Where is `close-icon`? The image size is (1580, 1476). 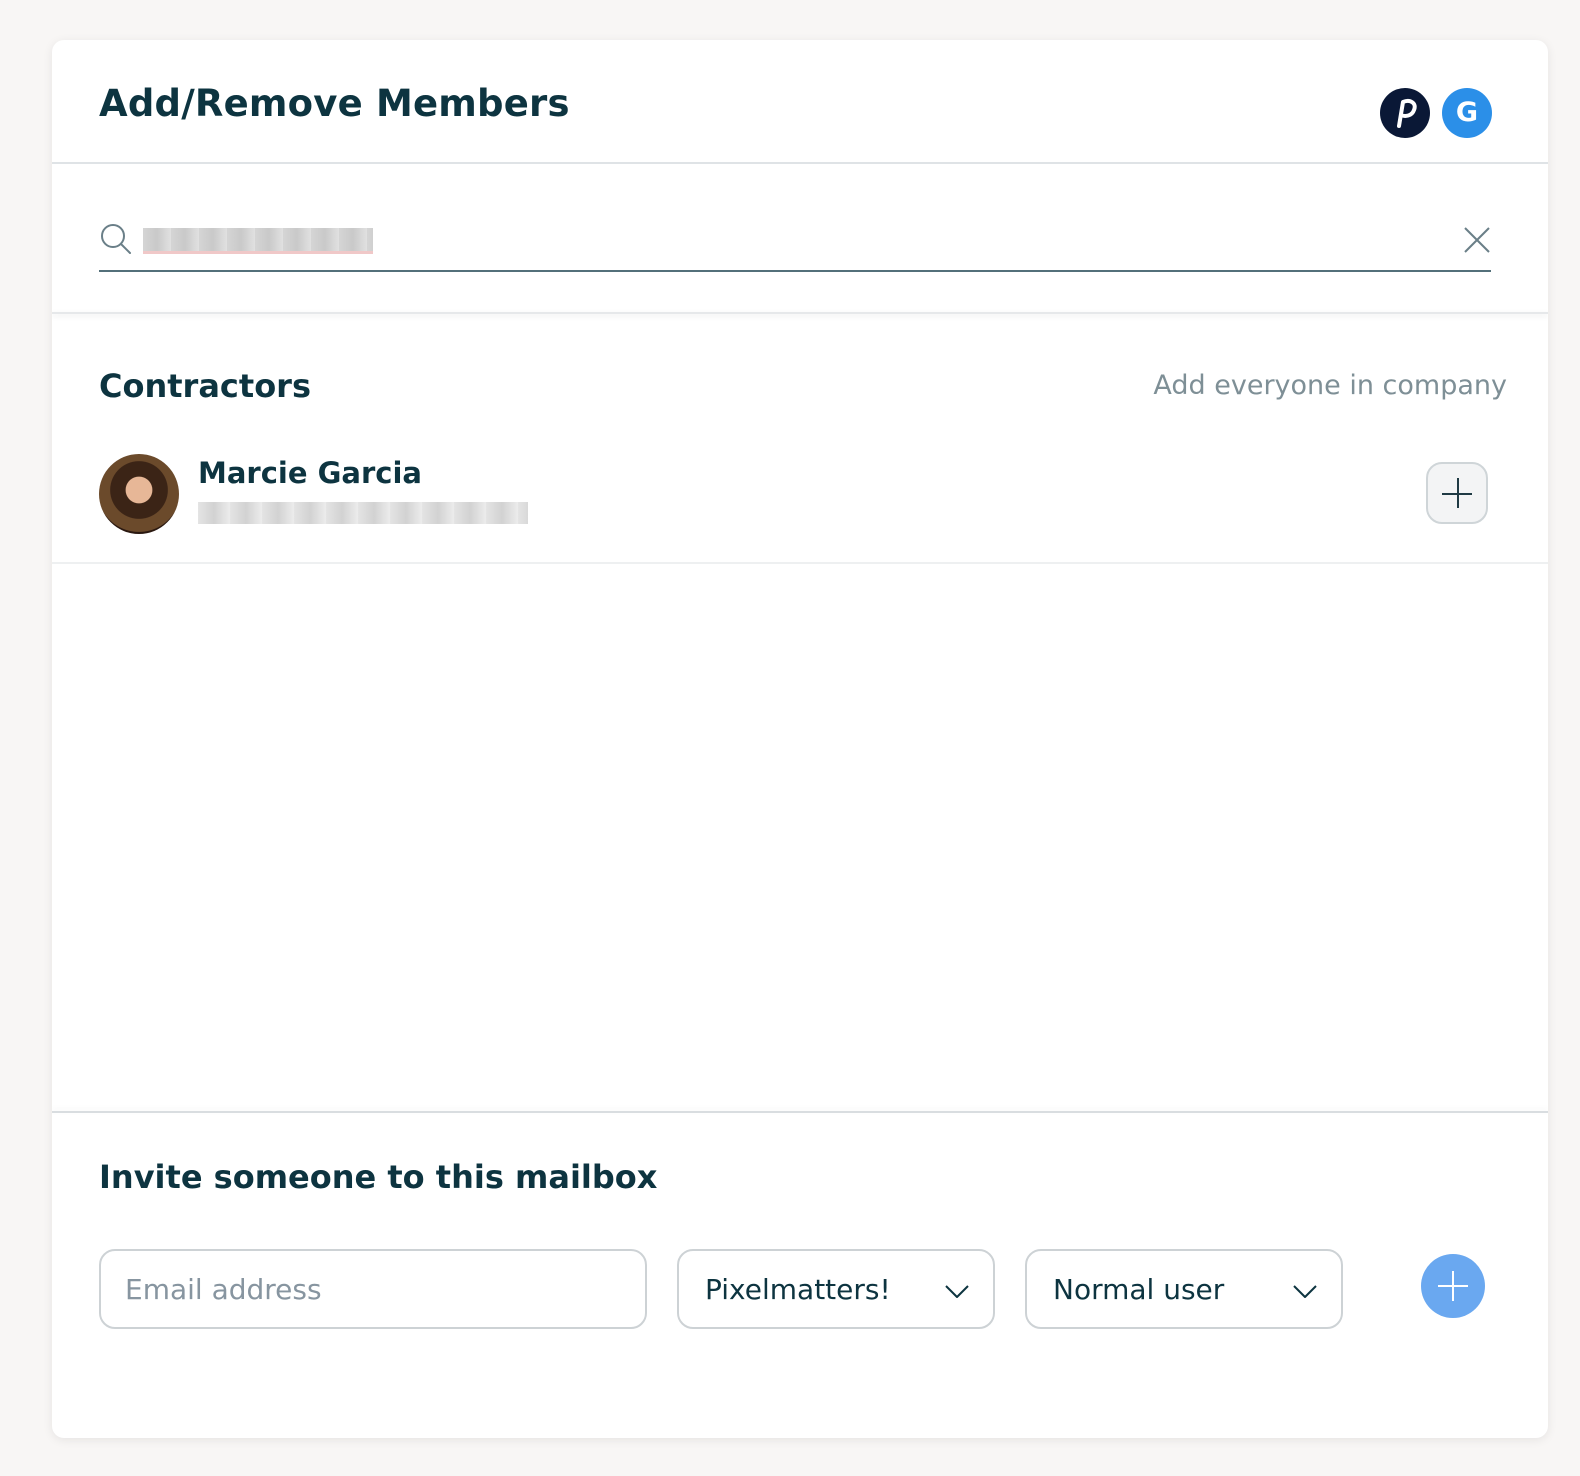 close-icon is located at coordinates (1477, 242).